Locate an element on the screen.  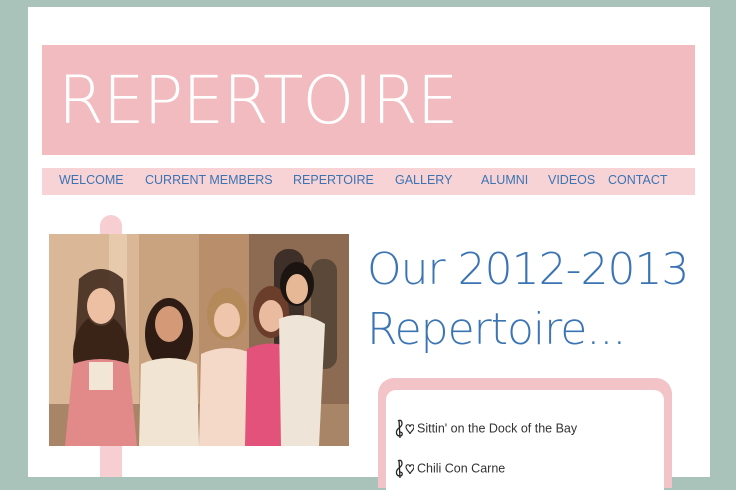
nav-item-alumni: ALUMNI is located at coordinates (504, 180).